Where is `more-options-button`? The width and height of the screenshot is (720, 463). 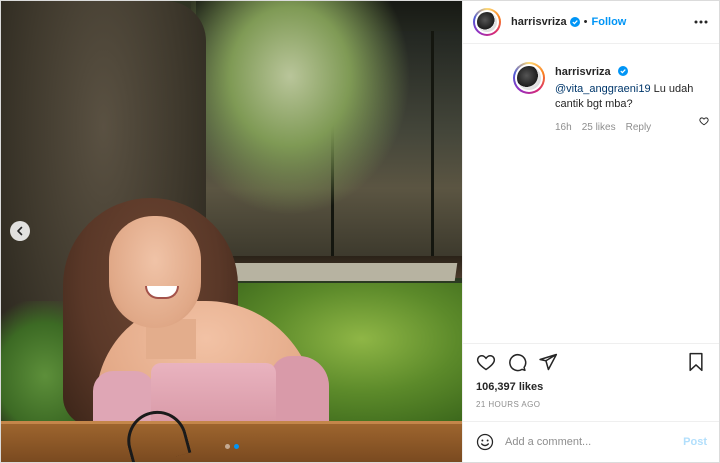 more-options-button is located at coordinates (701, 22).